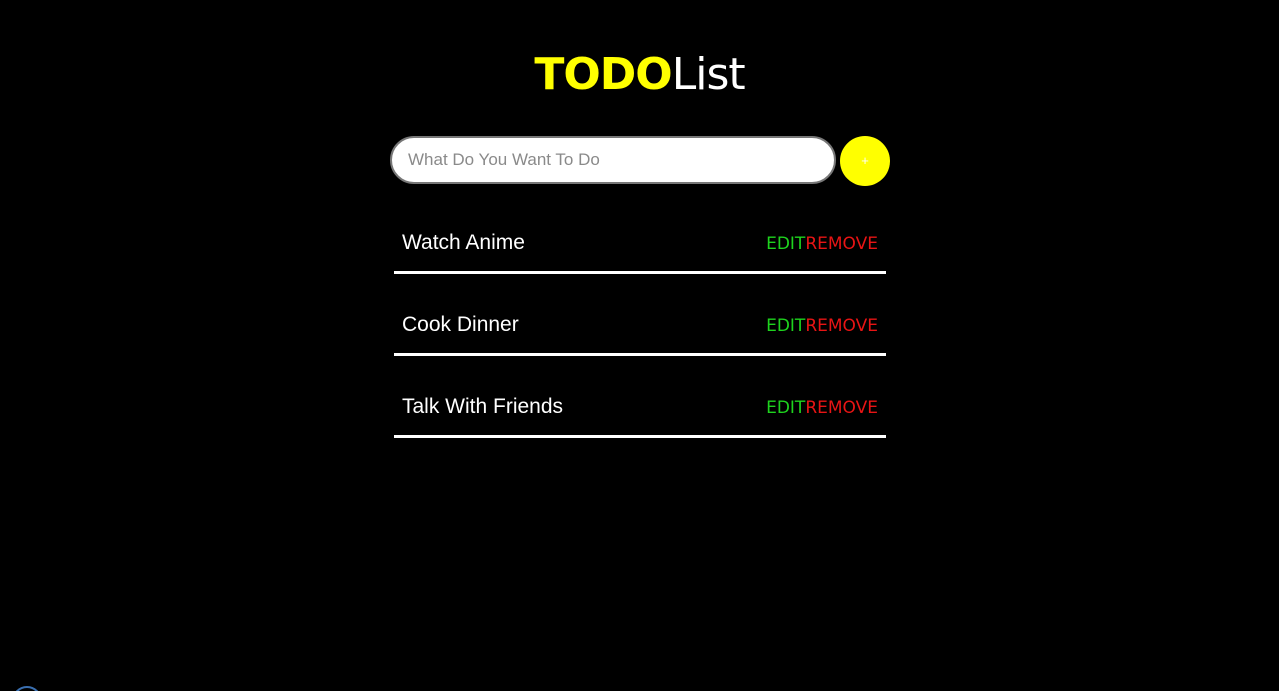  What do you see at coordinates (640, 326) in the screenshot?
I see `todo-item: Cook Dinner EDITREMOVE` at bounding box center [640, 326].